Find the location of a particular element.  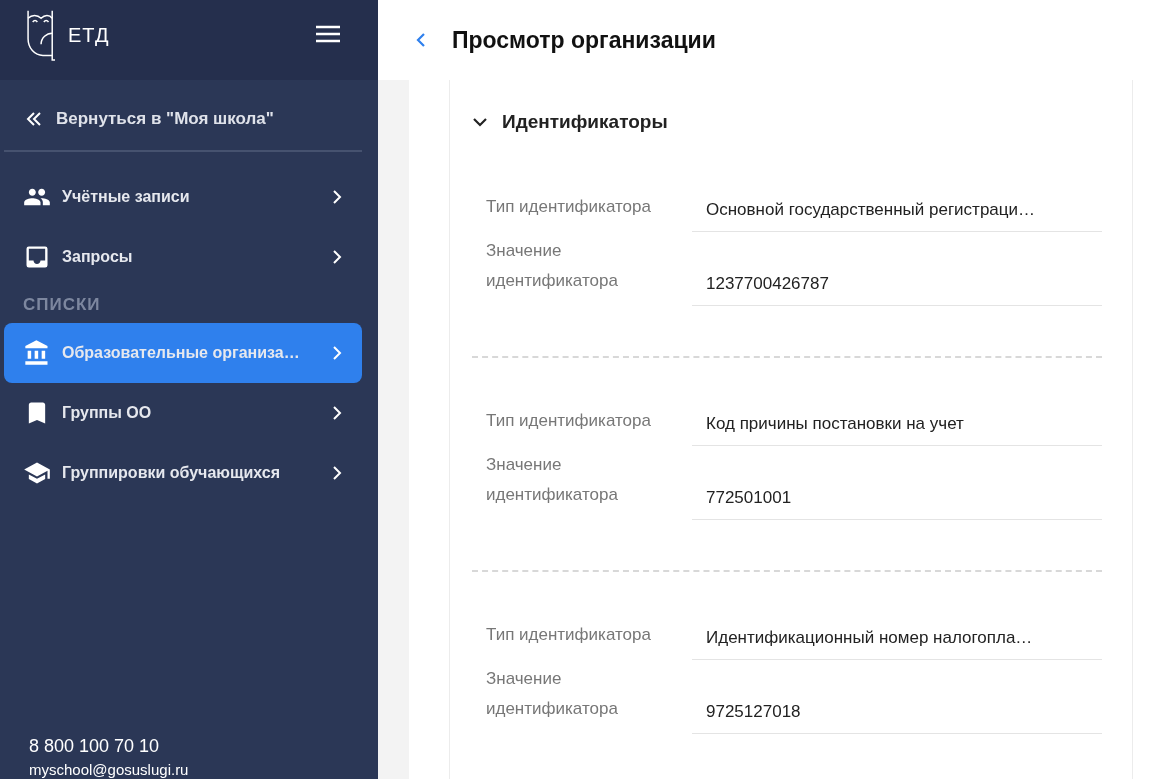

field-value: 1237700426787 is located at coordinates (897, 290).